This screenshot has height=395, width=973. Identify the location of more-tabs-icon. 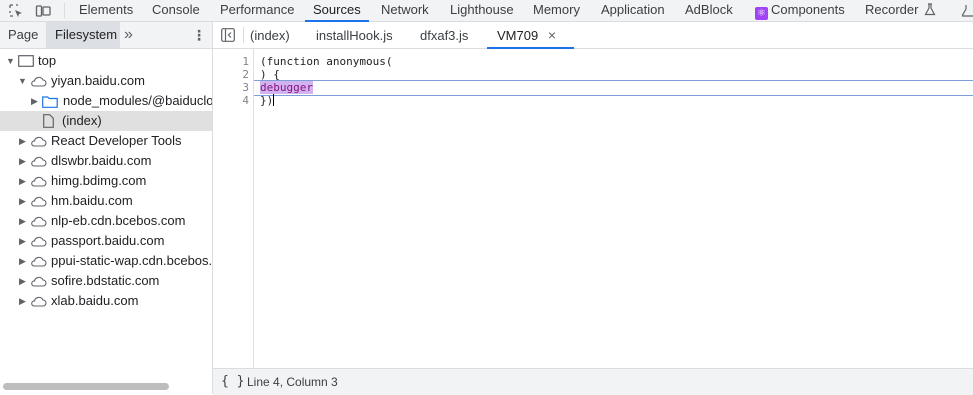
(967, 10).